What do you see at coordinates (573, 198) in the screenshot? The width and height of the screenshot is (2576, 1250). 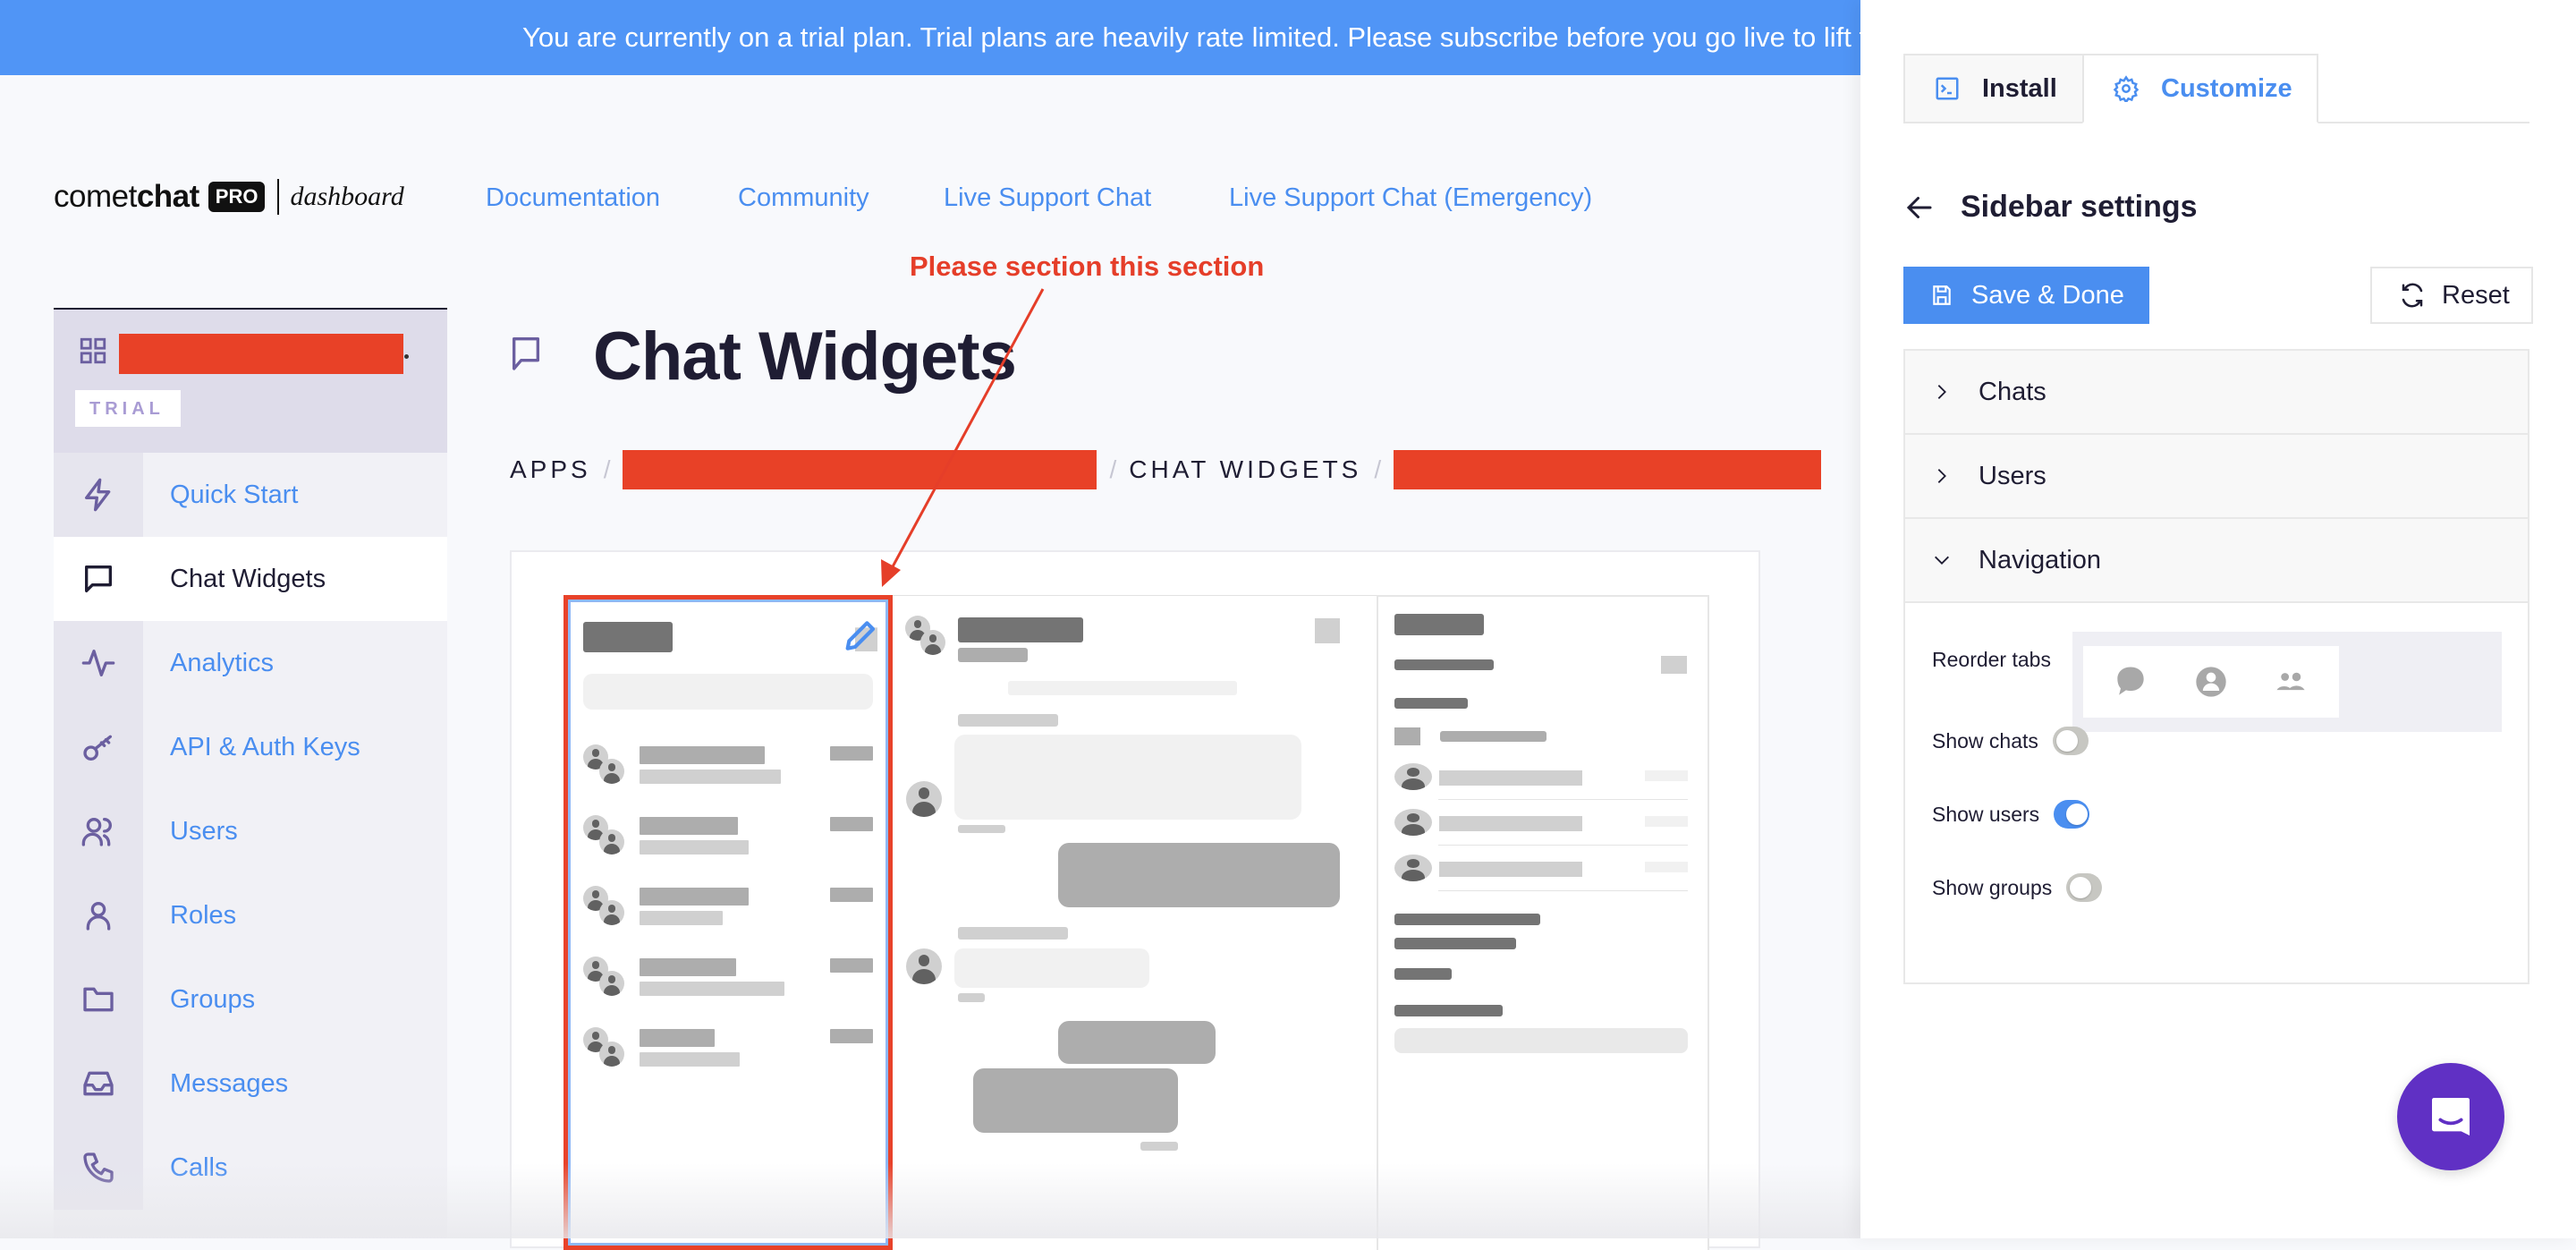 I see `nav-link-documentation: Documentation` at bounding box center [573, 198].